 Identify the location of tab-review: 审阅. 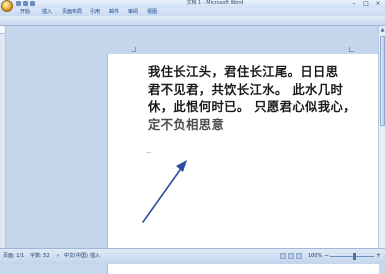
(133, 12).